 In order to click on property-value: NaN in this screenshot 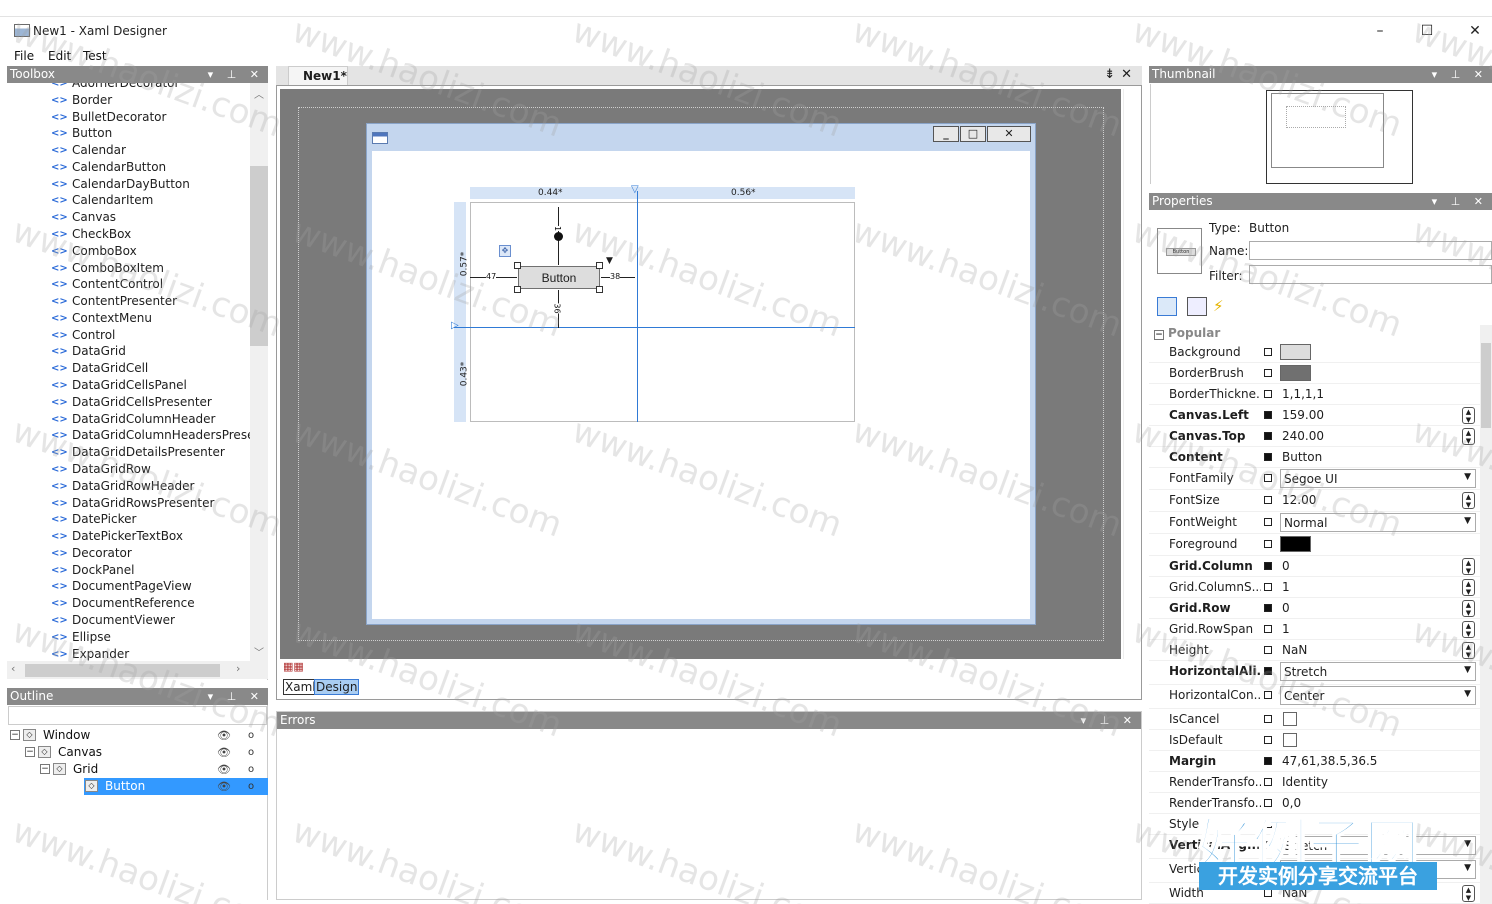, I will do `click(1294, 650)`.